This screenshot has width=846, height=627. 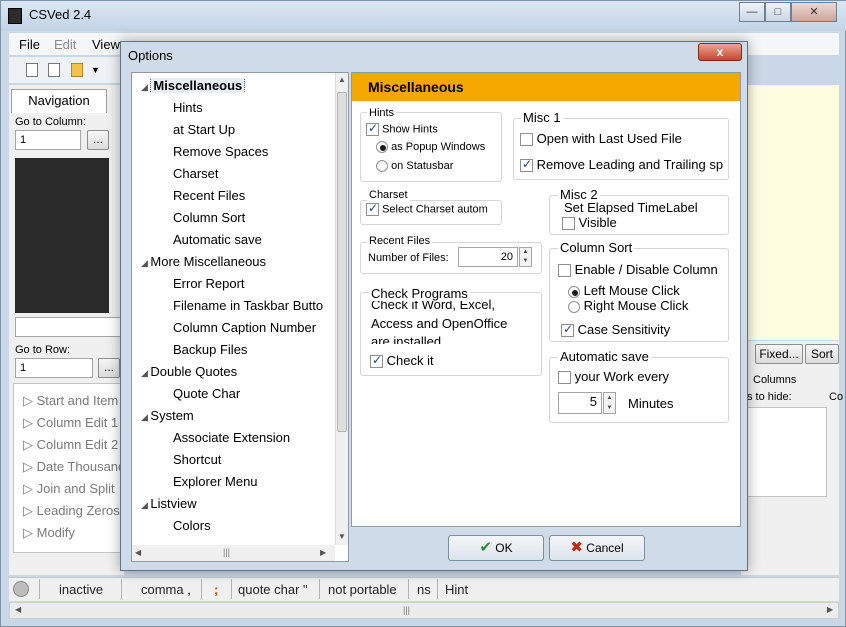 I want to click on files-spin-icon: ▲ ▼, so click(x=525, y=257).